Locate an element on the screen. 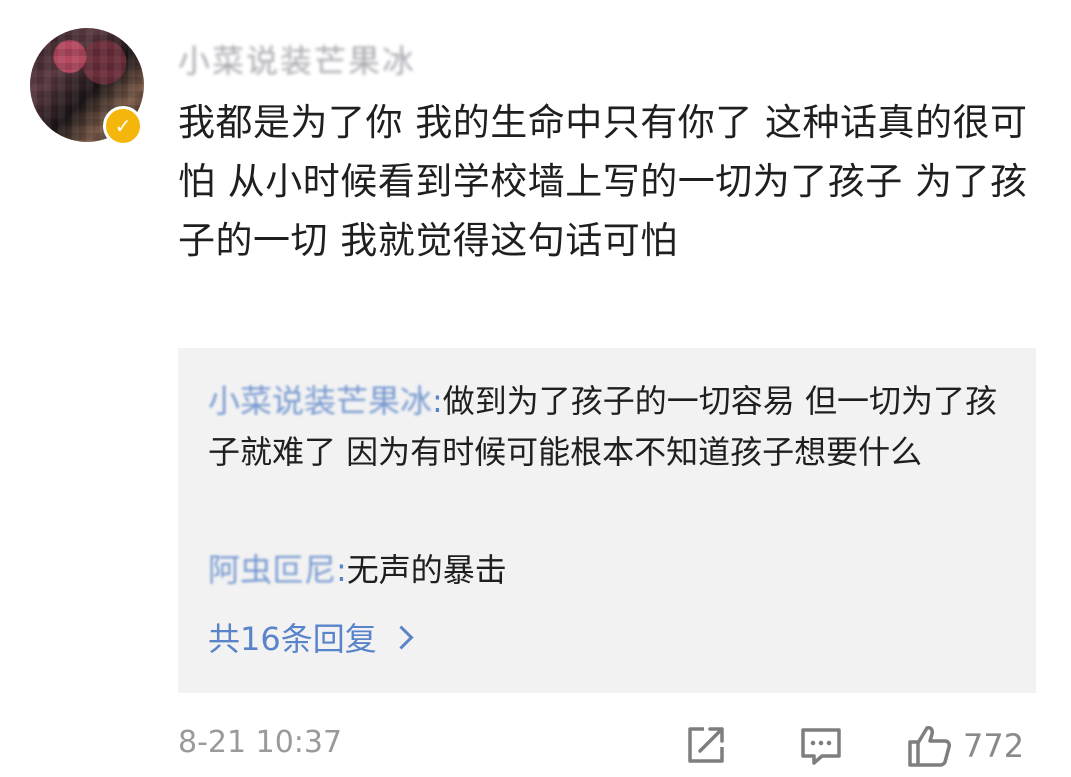 The width and height of the screenshot is (1071, 777). comment-username: 小菜说装芒果冰 is located at coordinates (297, 59).